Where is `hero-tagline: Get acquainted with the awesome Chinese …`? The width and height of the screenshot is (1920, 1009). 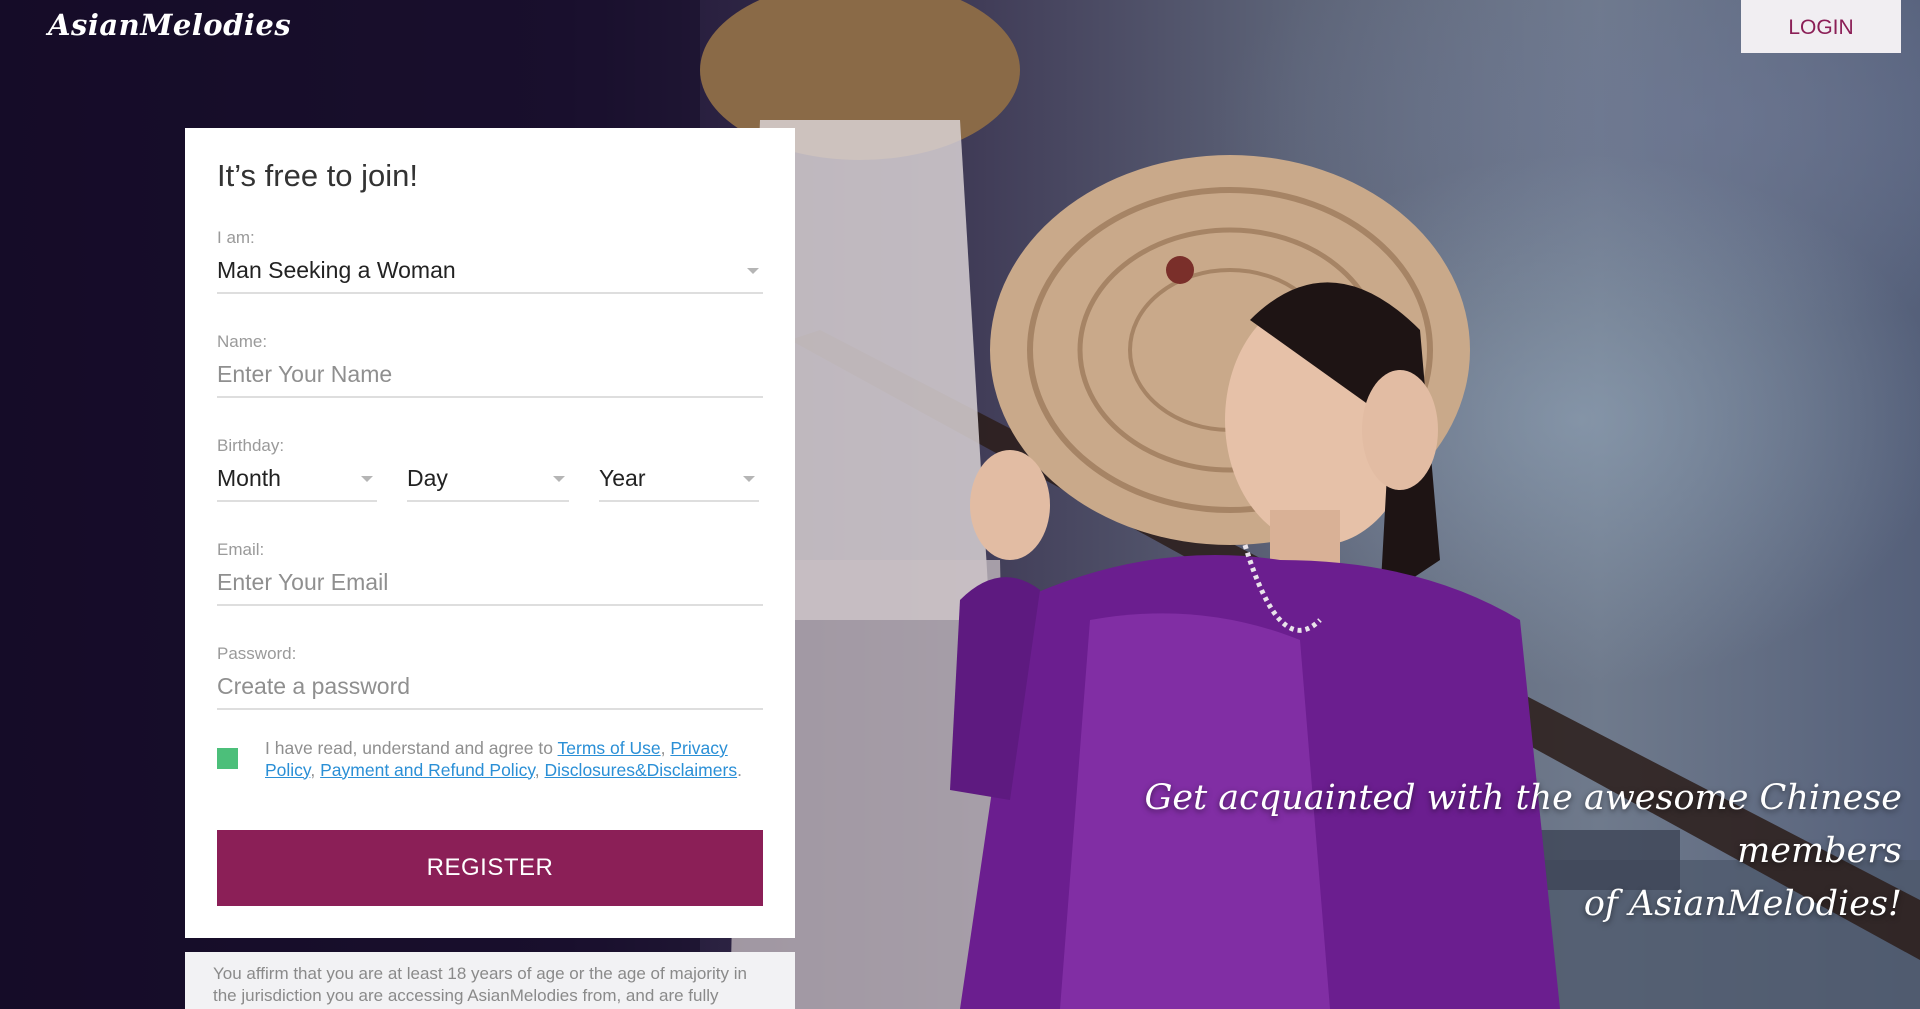 hero-tagline: Get acquainted with the awesome Chinese … is located at coordinates (1452, 851).